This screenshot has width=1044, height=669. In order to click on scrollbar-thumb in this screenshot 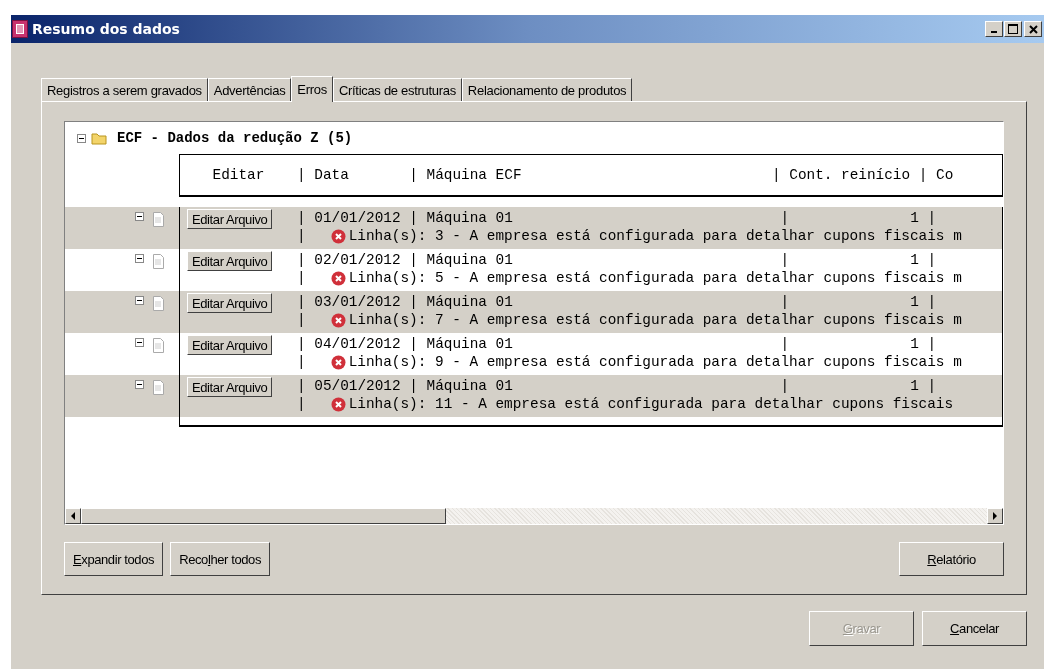, I will do `click(263, 516)`.